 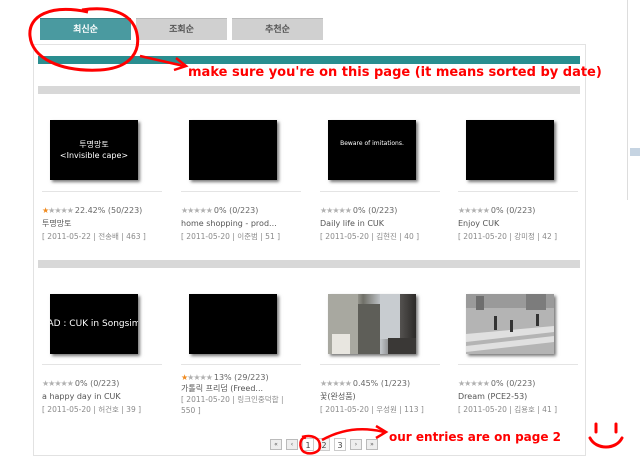 I want to click on smiley-icon, so click(x=606, y=435).